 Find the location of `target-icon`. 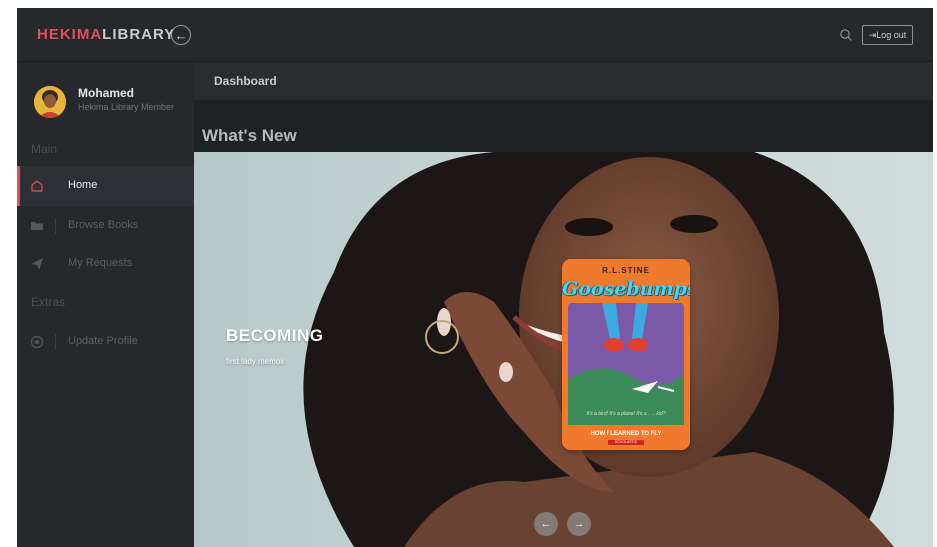

target-icon is located at coordinates (37, 342).